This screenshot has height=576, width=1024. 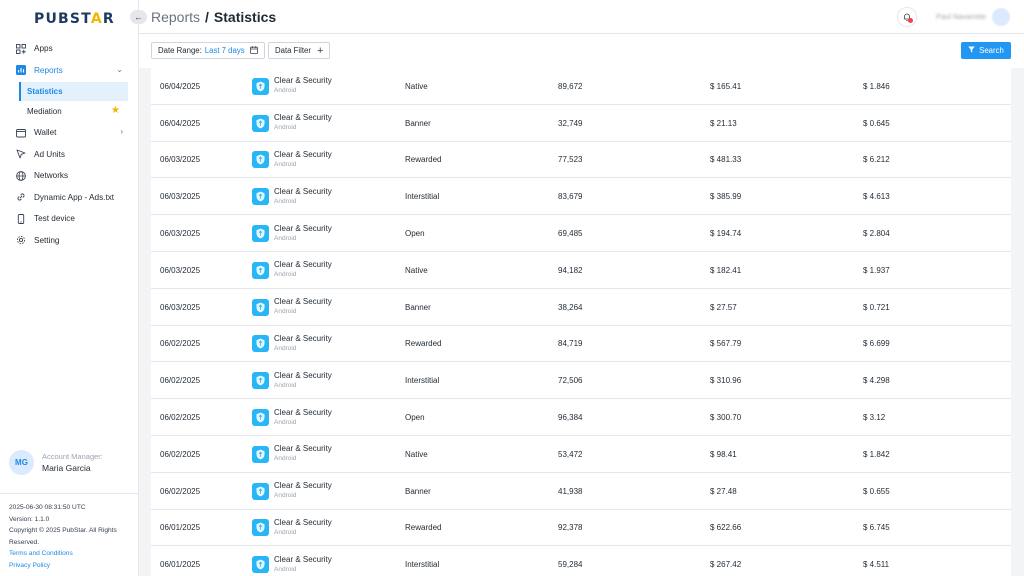 What do you see at coordinates (69, 241) in the screenshot?
I see `sidebar-item-setting: Setting` at bounding box center [69, 241].